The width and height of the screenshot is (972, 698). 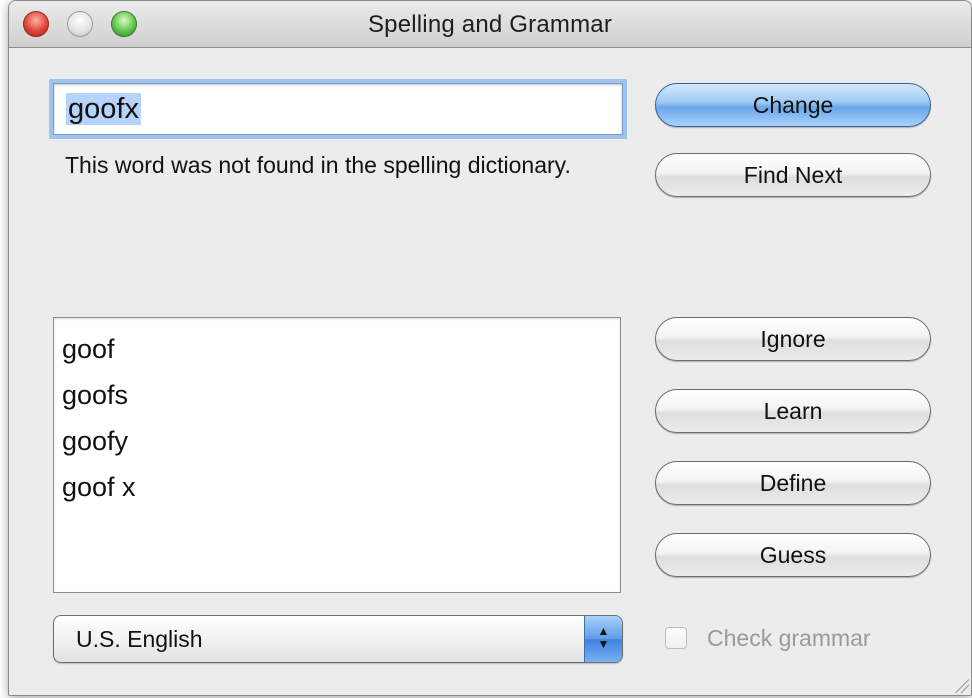 I want to click on change-button: Change, so click(x=793, y=105).